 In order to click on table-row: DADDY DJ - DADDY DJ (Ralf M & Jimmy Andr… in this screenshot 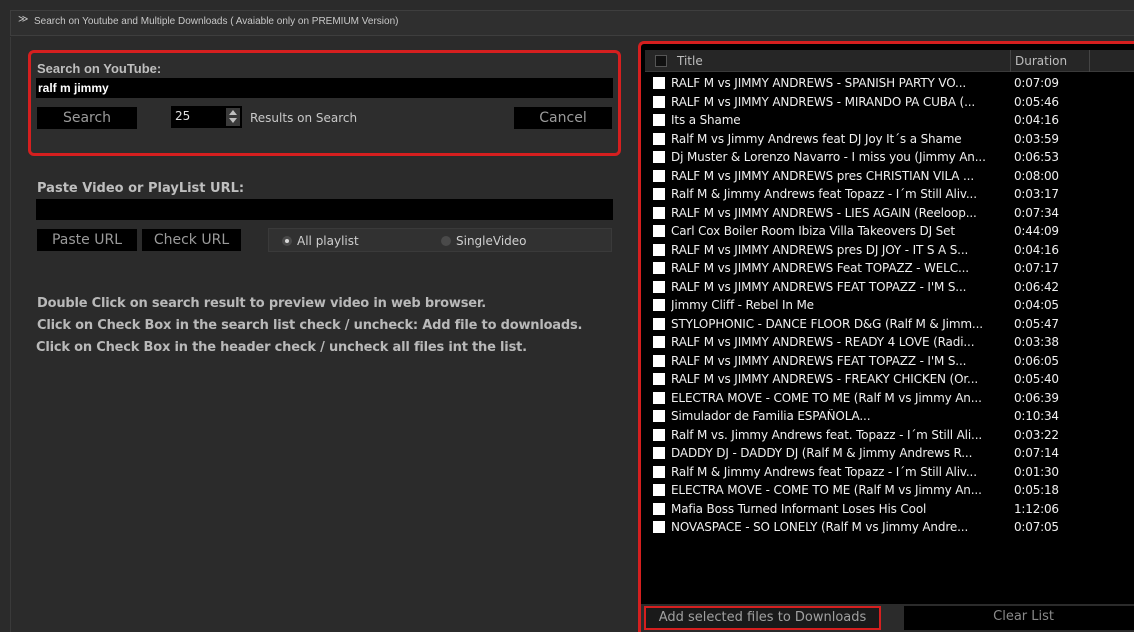, I will do `click(889, 453)`.